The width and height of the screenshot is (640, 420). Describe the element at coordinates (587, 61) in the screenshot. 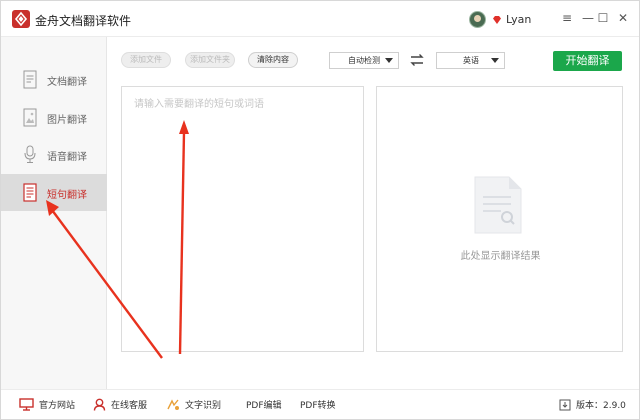

I see `start-translate-button: 开始翻译` at that location.